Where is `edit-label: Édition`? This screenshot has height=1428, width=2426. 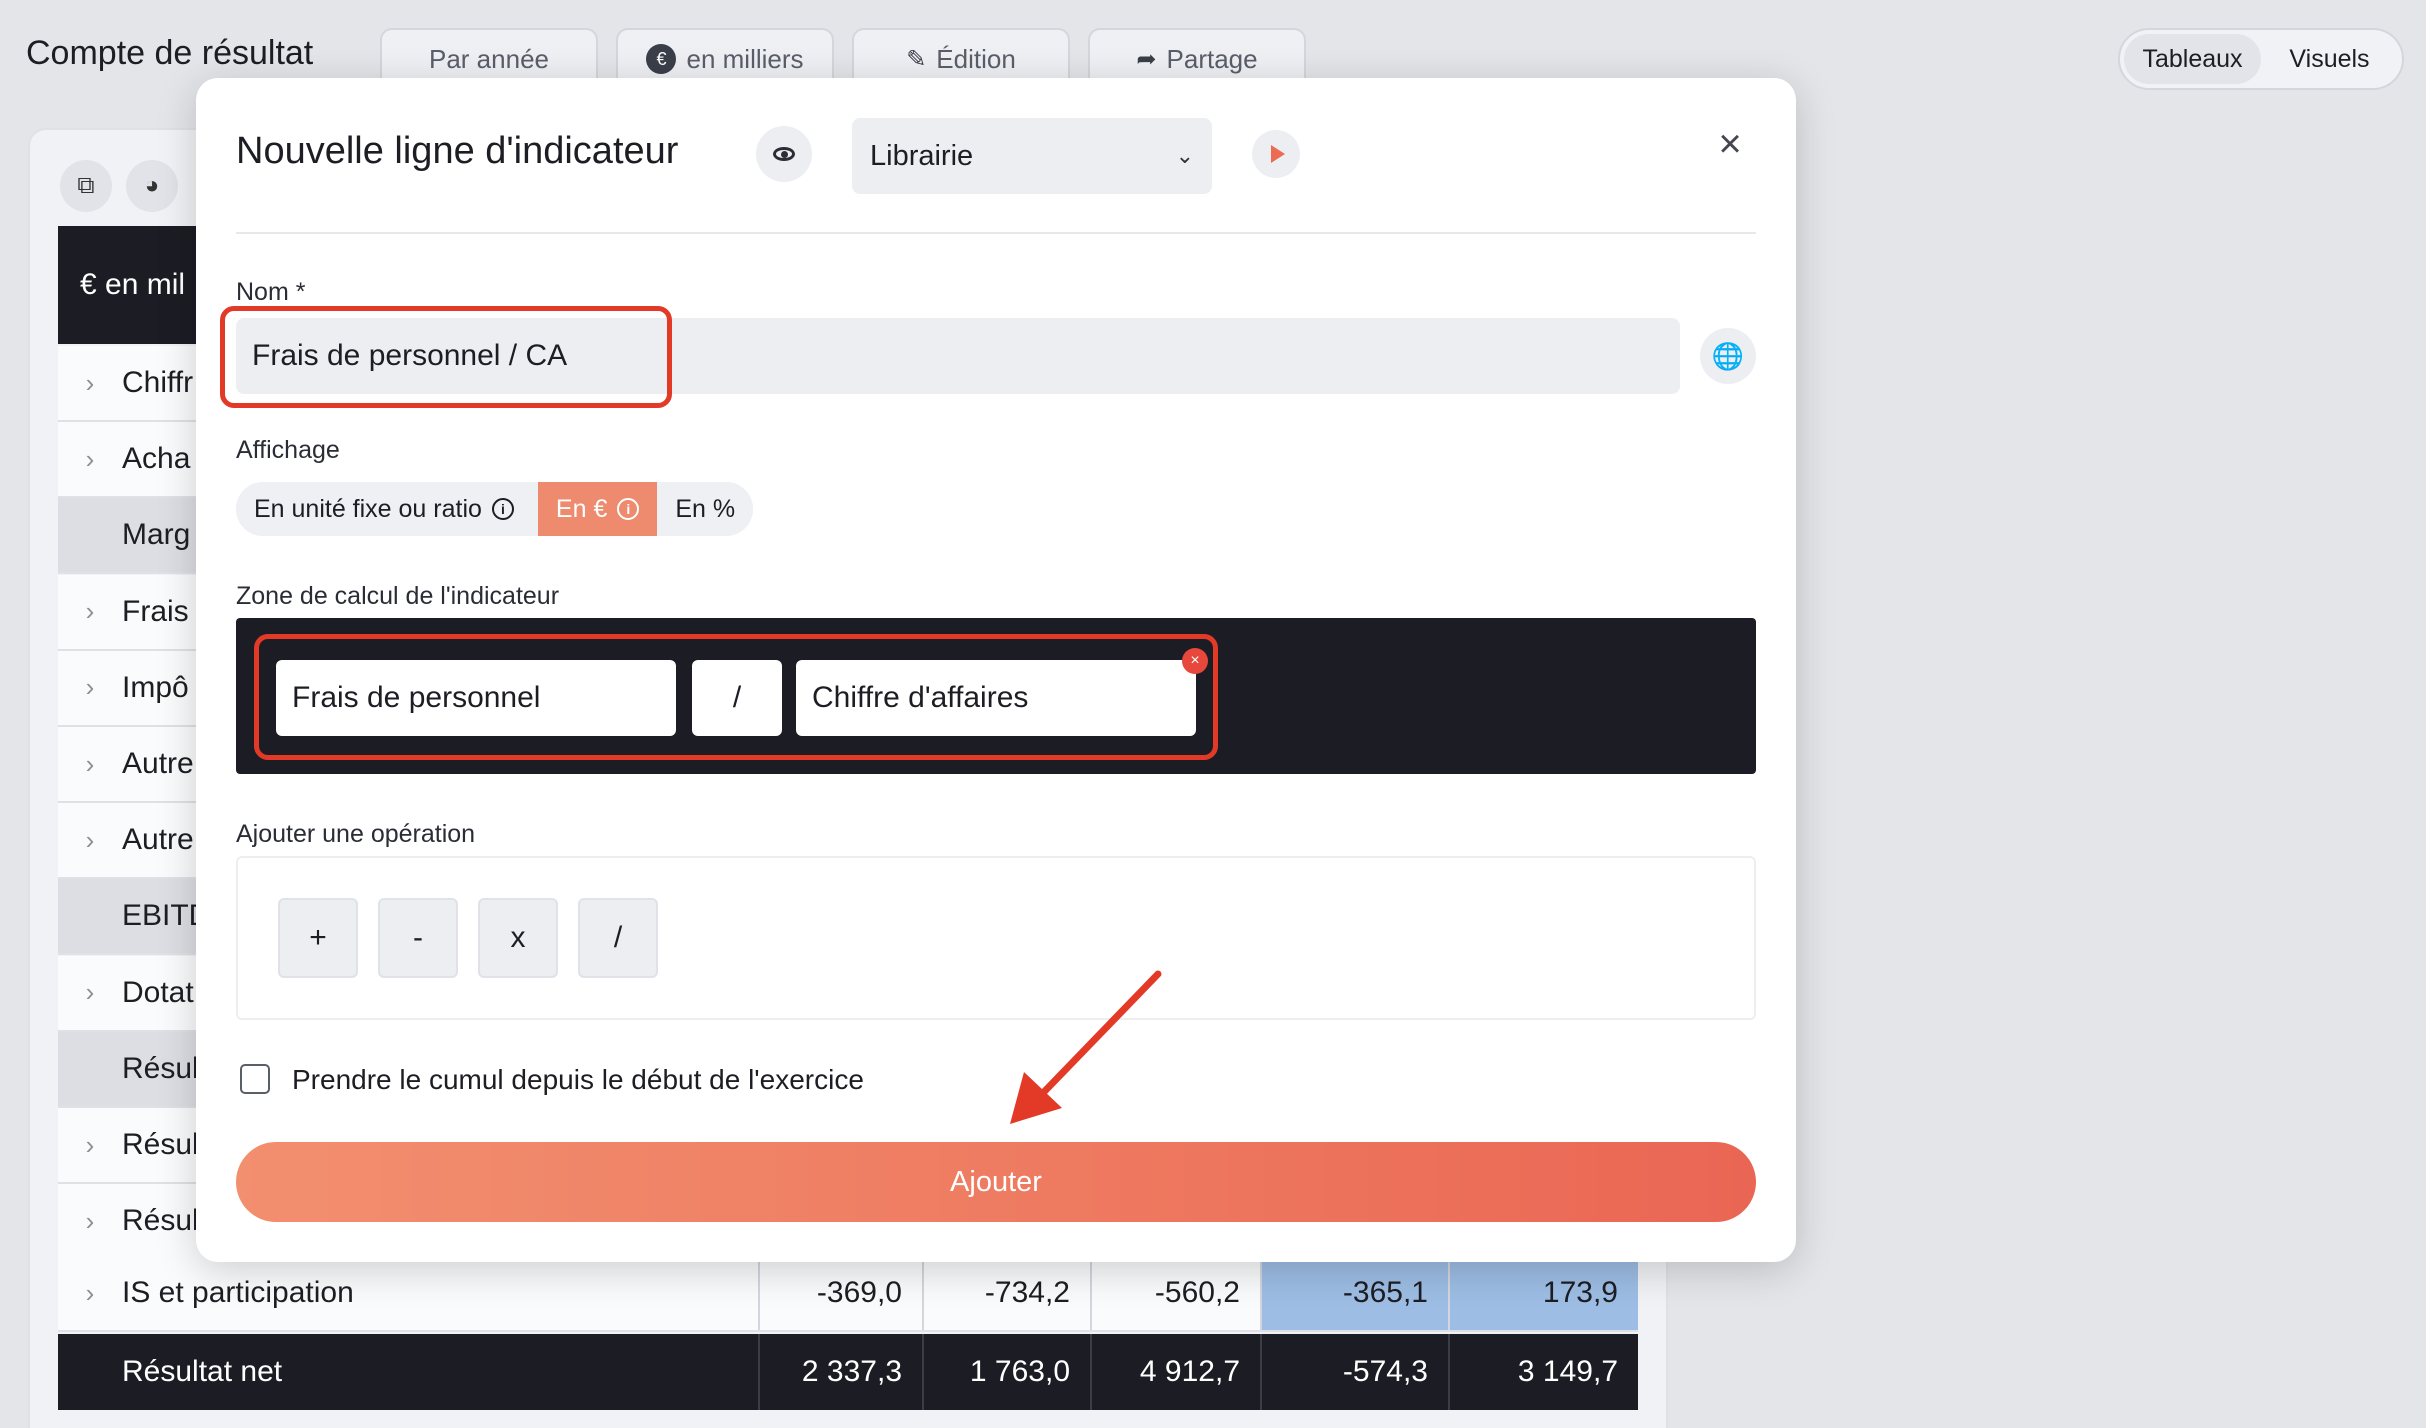
edit-label: Édition is located at coordinates (976, 58).